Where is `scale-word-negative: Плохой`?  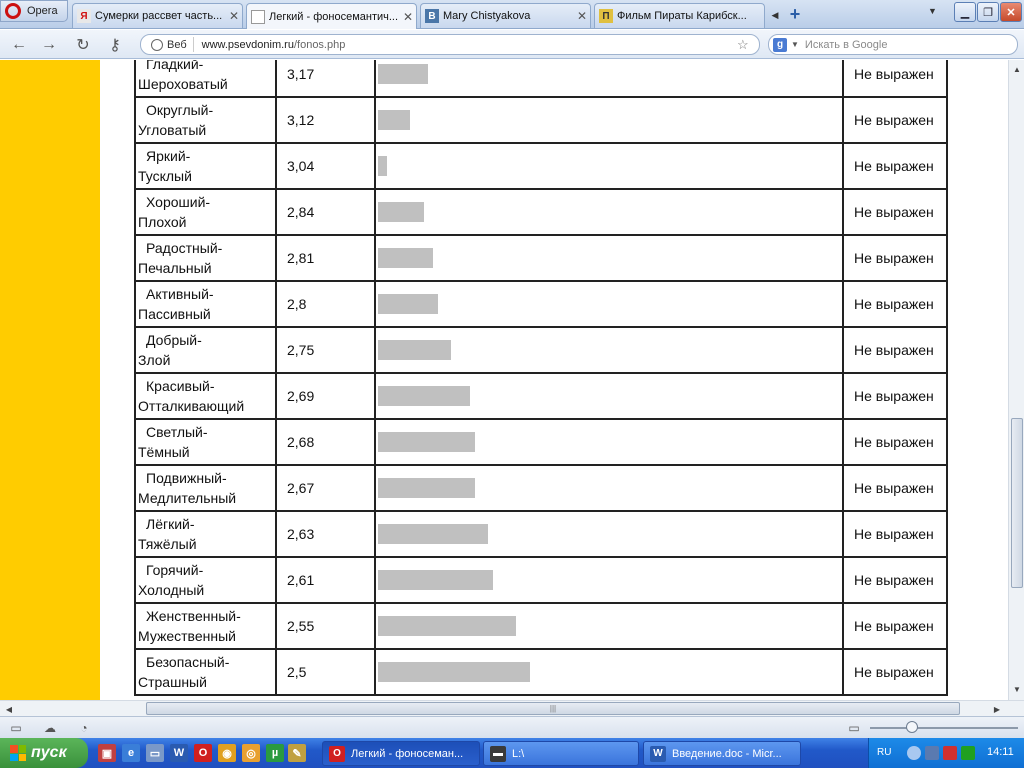 scale-word-negative: Плохой is located at coordinates (162, 222).